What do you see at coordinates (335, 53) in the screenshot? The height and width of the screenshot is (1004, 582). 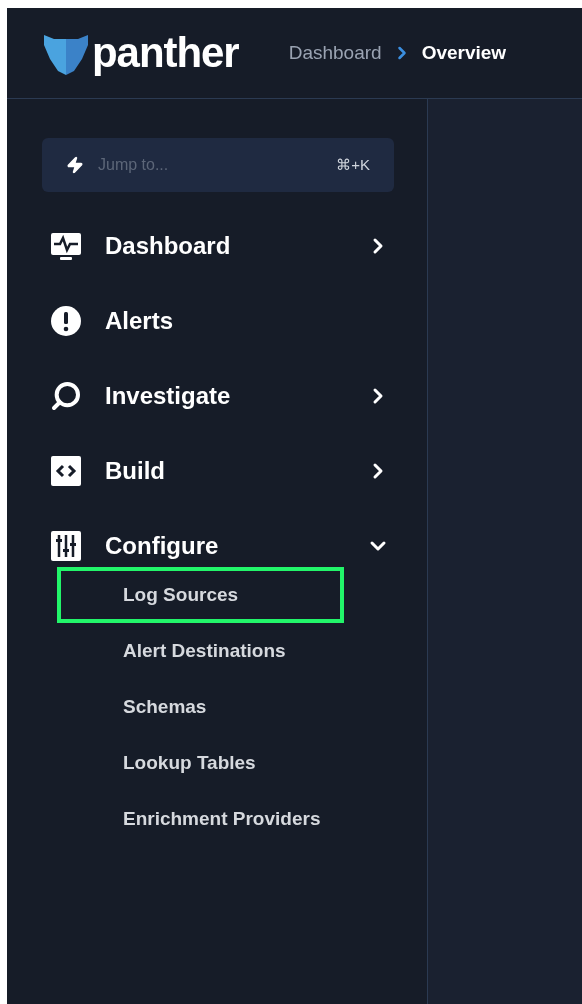 I see `breadcrumb-link: Dashboard` at bounding box center [335, 53].